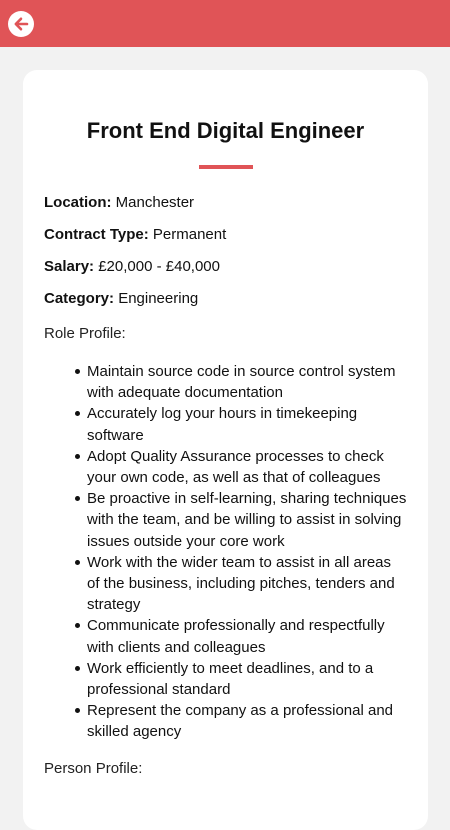 This screenshot has width=450, height=830. Describe the element at coordinates (96, 234) in the screenshot. I see `field-label: Contract Type:` at that location.